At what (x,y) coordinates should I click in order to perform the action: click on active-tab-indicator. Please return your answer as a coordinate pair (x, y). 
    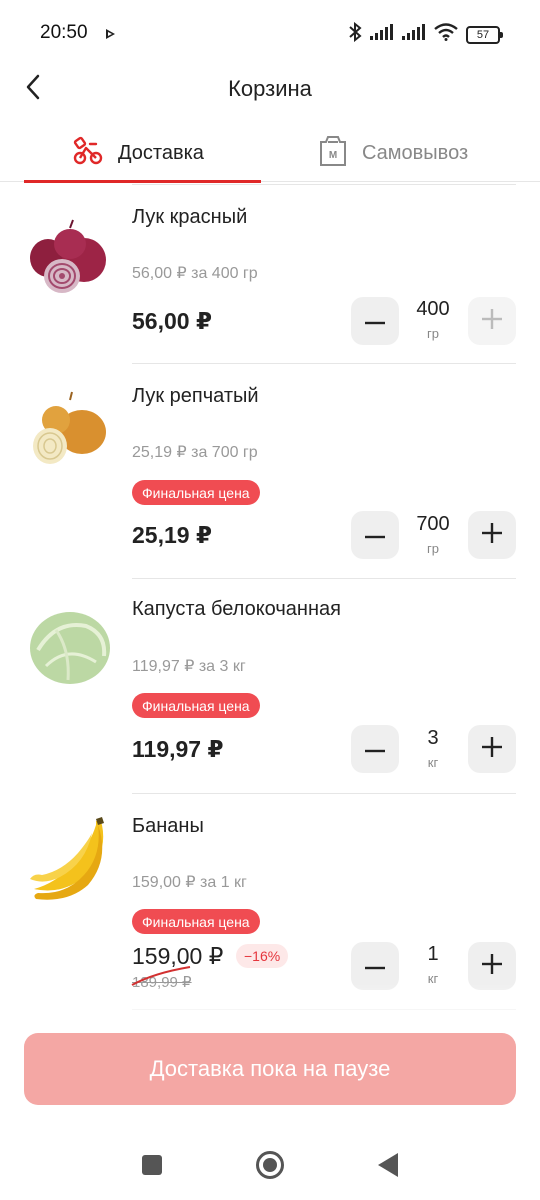
    Looking at the image, I should click on (142, 181).